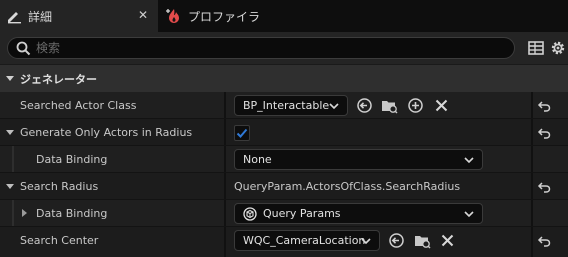 The image size is (568, 257). I want to click on search-radius-value: QueryParam.ActorsOfClass.SearchRadius, so click(347, 186).